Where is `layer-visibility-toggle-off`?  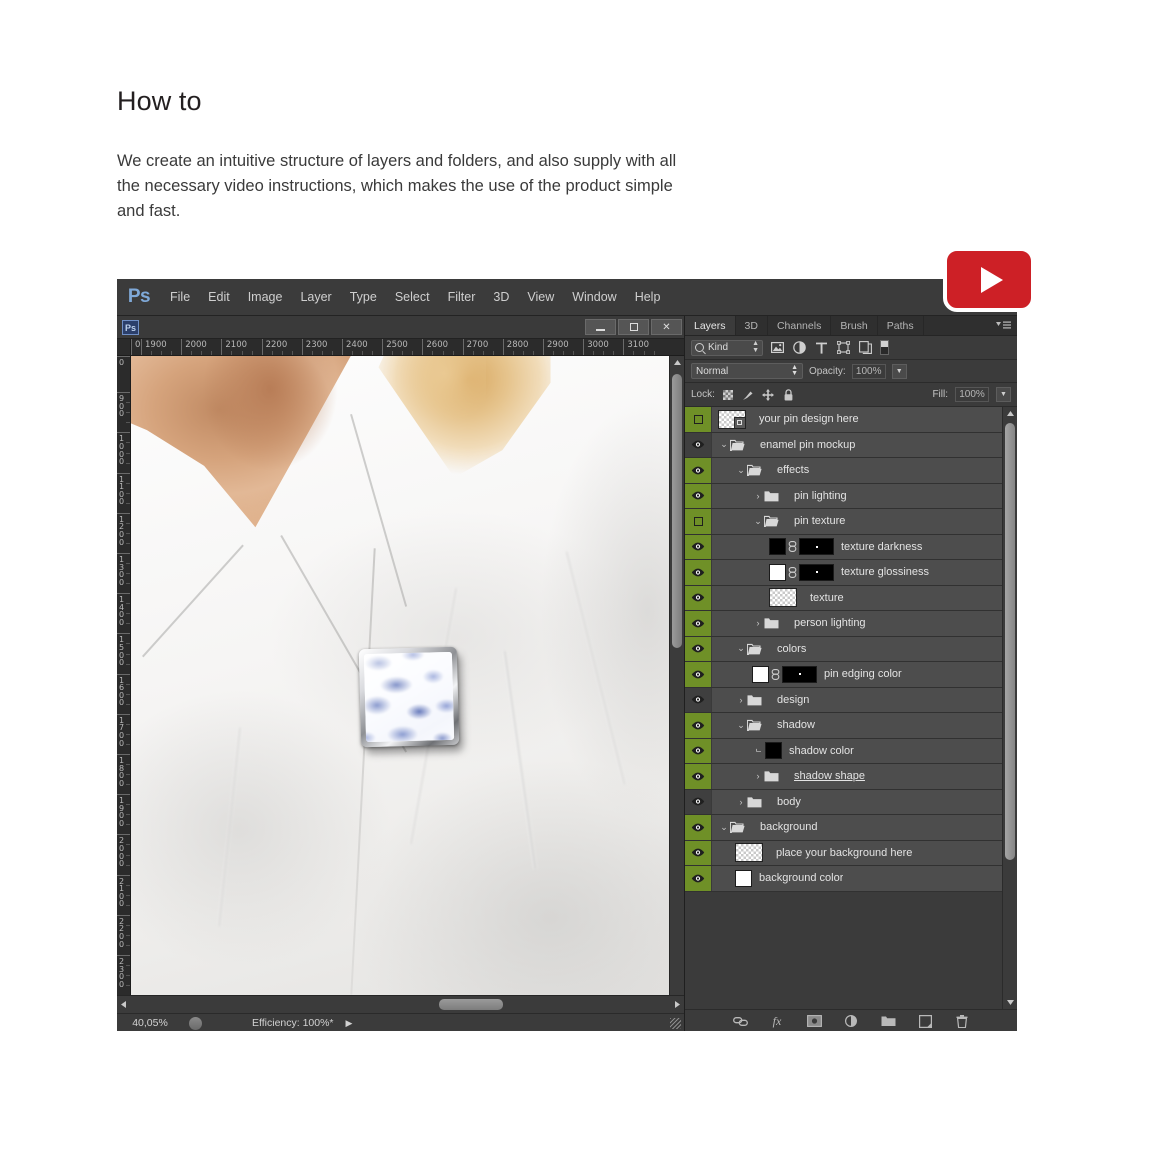 layer-visibility-toggle-off is located at coordinates (698, 521).